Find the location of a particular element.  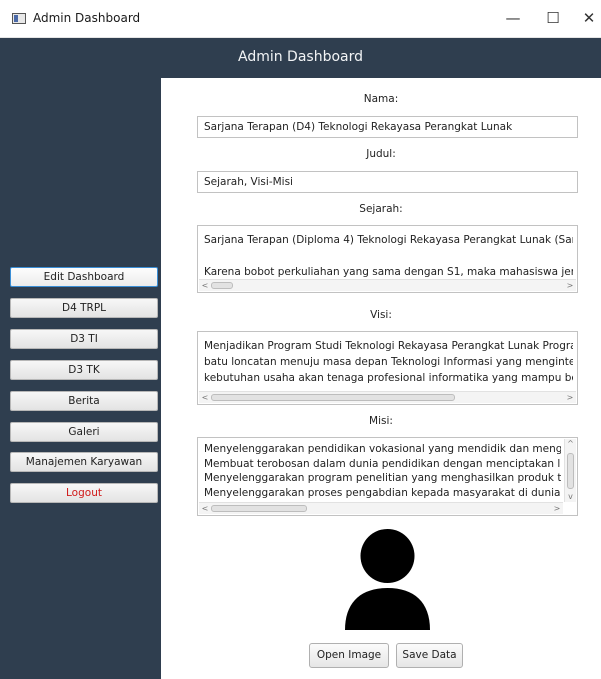

header-title: Admin Dashboard is located at coordinates (300, 57).